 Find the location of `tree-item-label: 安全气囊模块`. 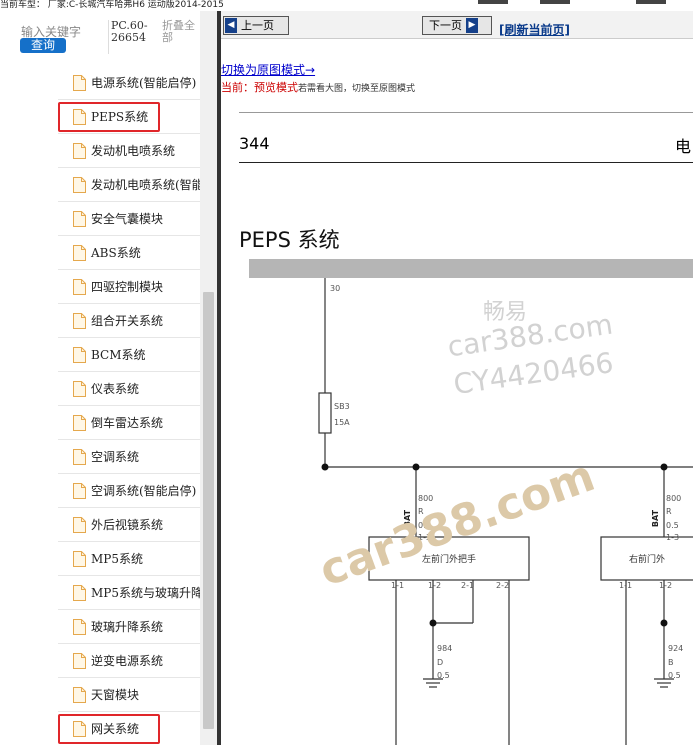

tree-item-label: 安全气囊模块 is located at coordinates (127, 219).